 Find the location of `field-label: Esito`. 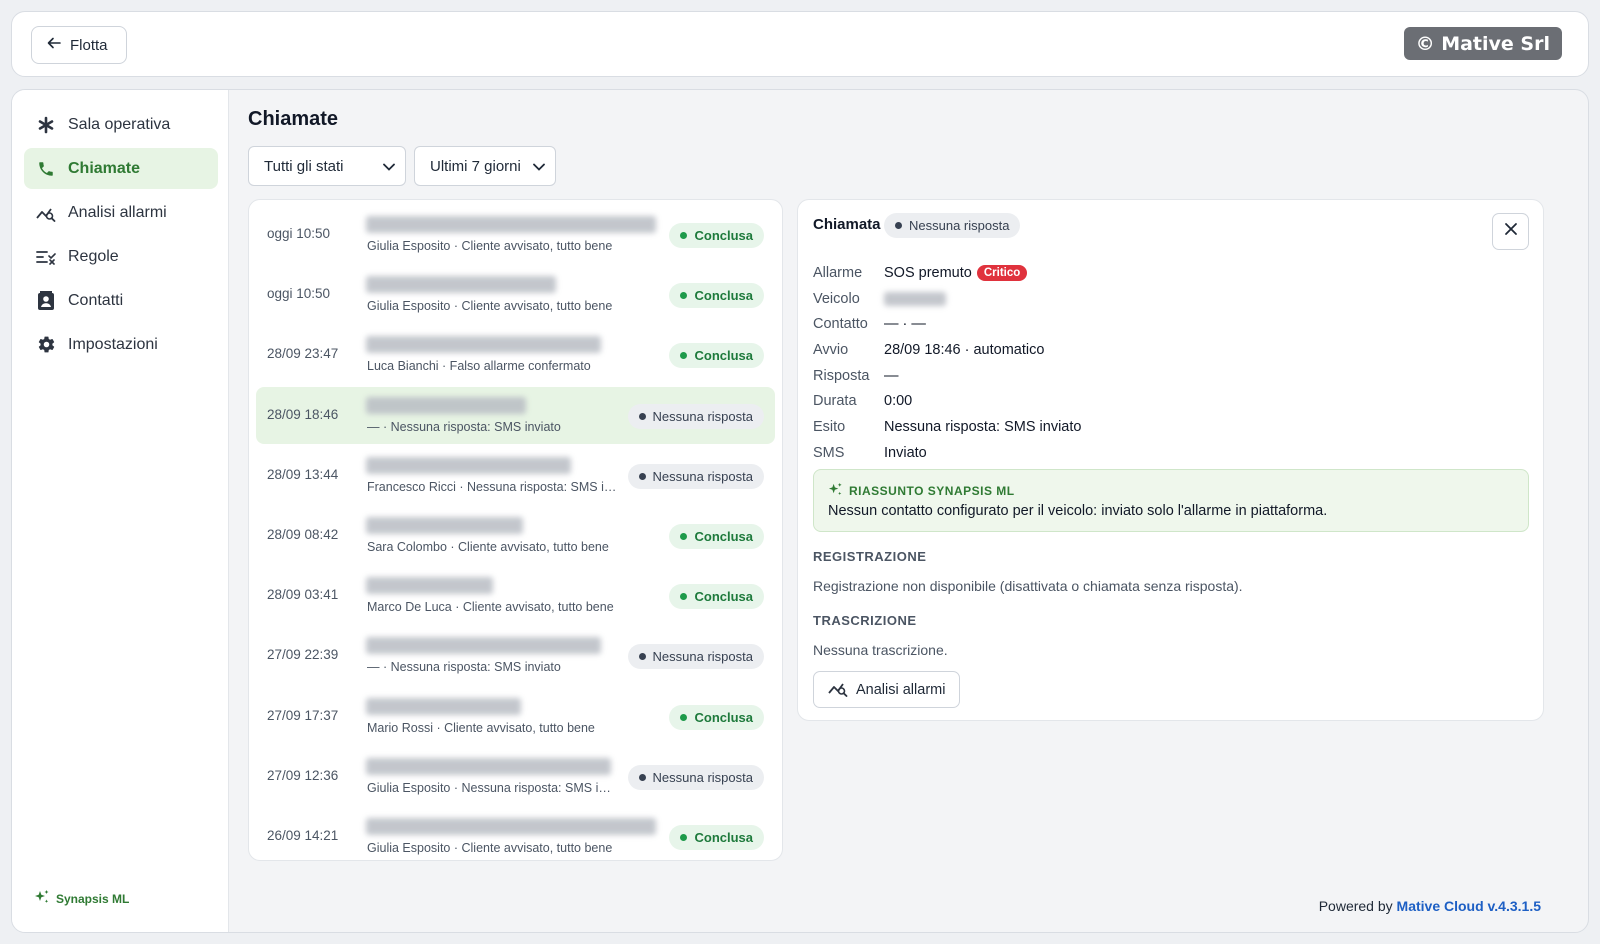

field-label: Esito is located at coordinates (829, 426).